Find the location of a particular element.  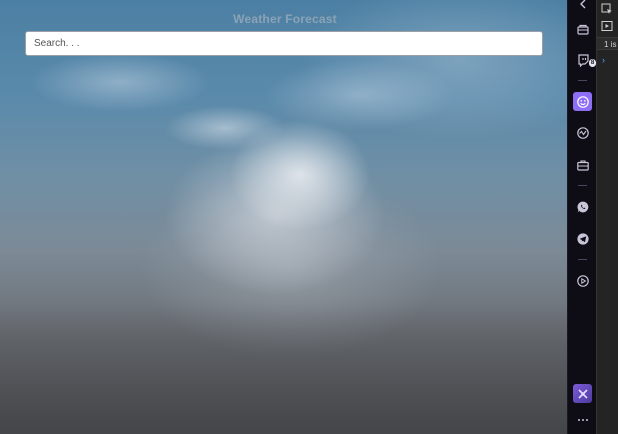

devtools-panel: 1 is › is located at coordinates (607, 217).